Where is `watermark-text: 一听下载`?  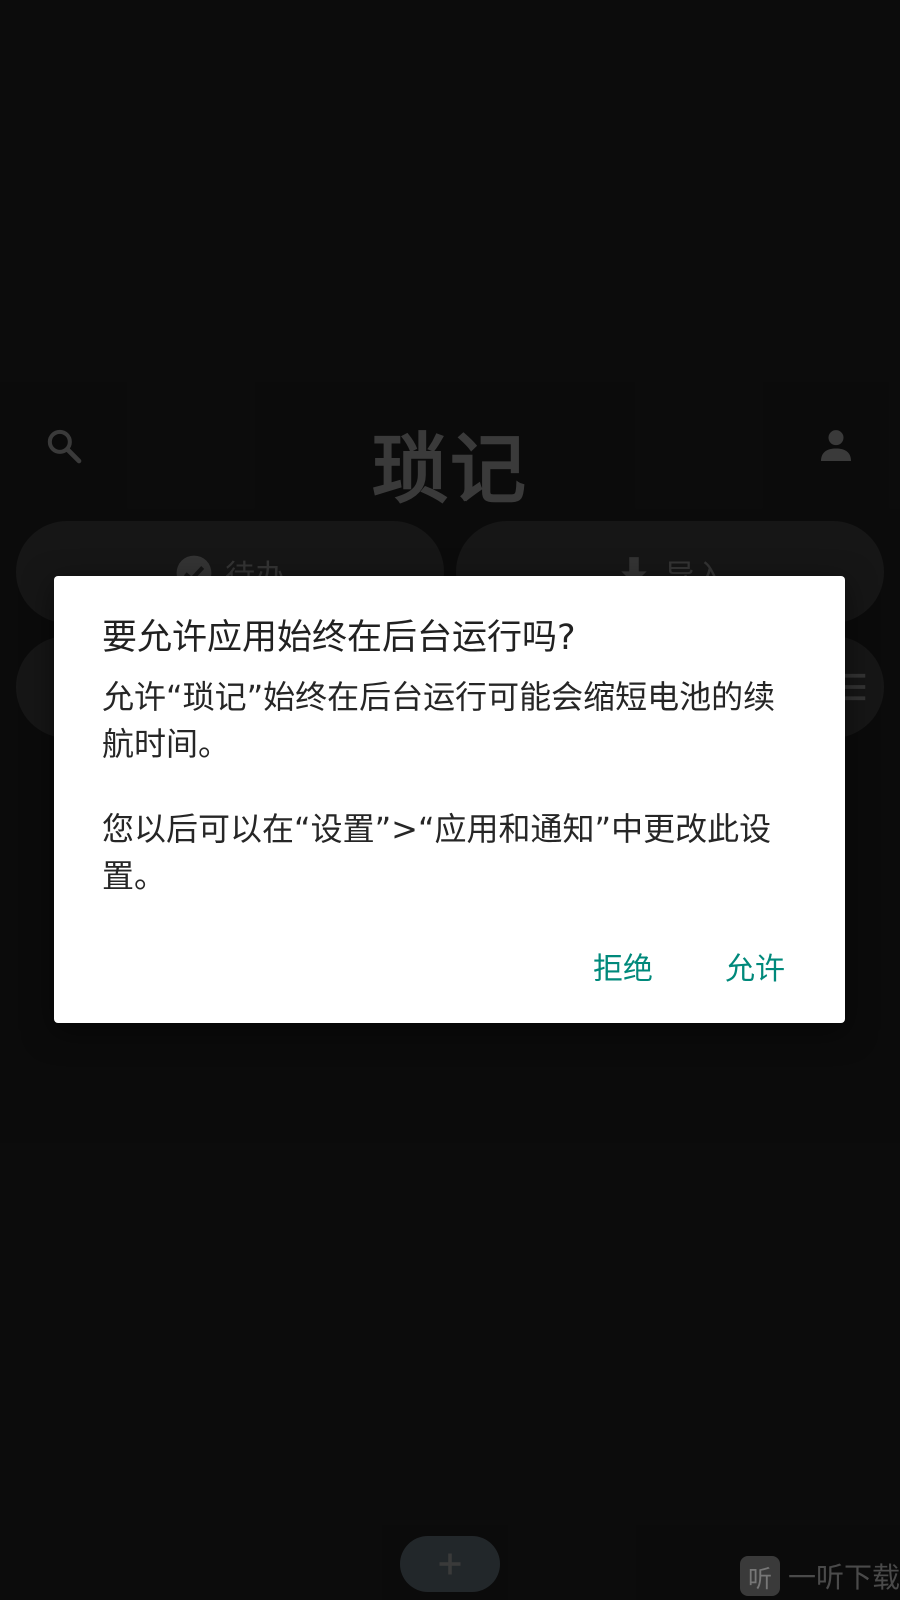 watermark-text: 一听下载 is located at coordinates (844, 1577).